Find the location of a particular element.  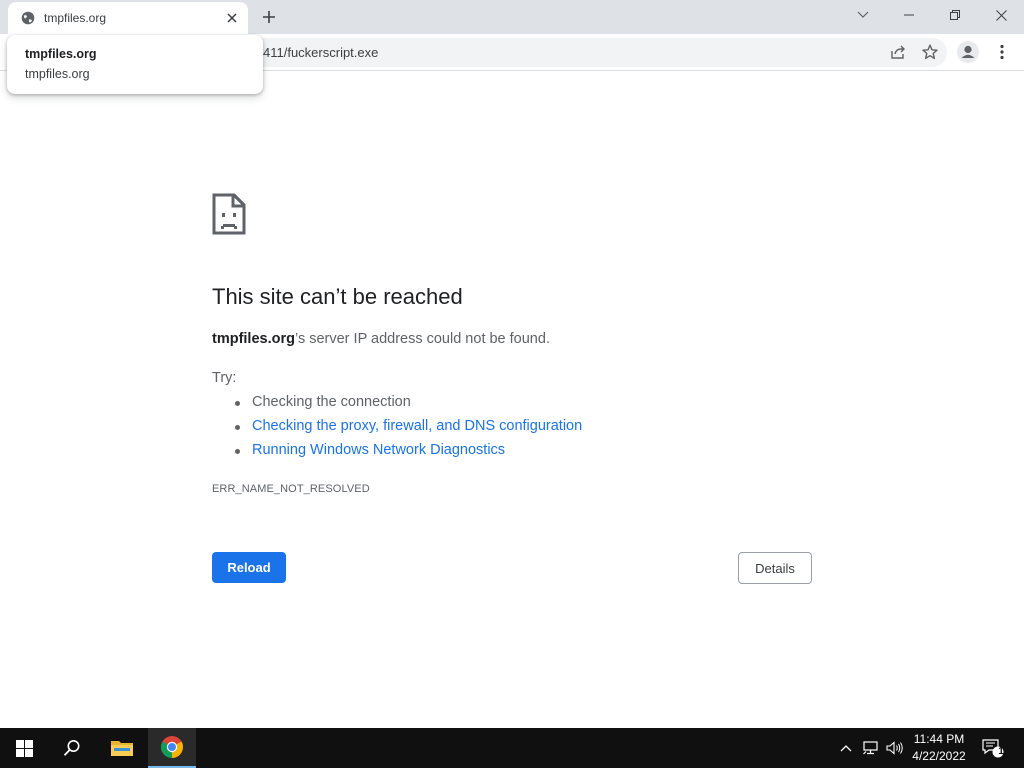

sad-document-icon is located at coordinates (229, 214).